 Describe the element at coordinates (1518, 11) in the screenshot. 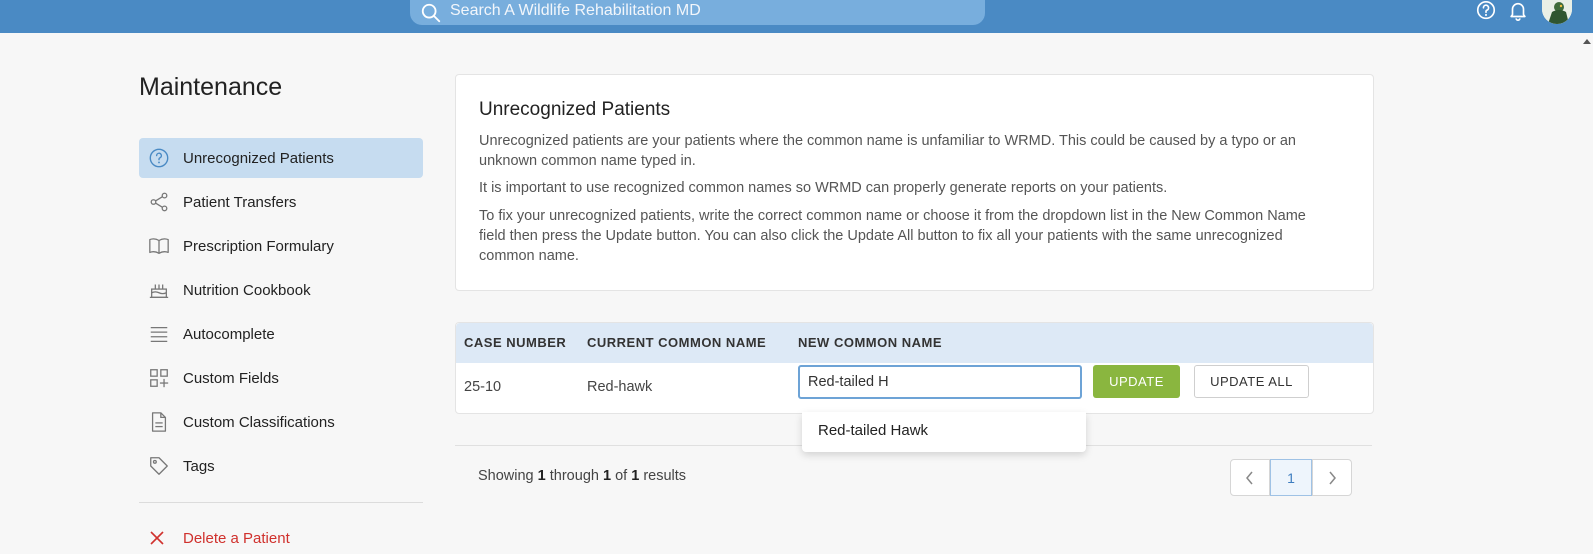

I see `bell-icon` at that location.